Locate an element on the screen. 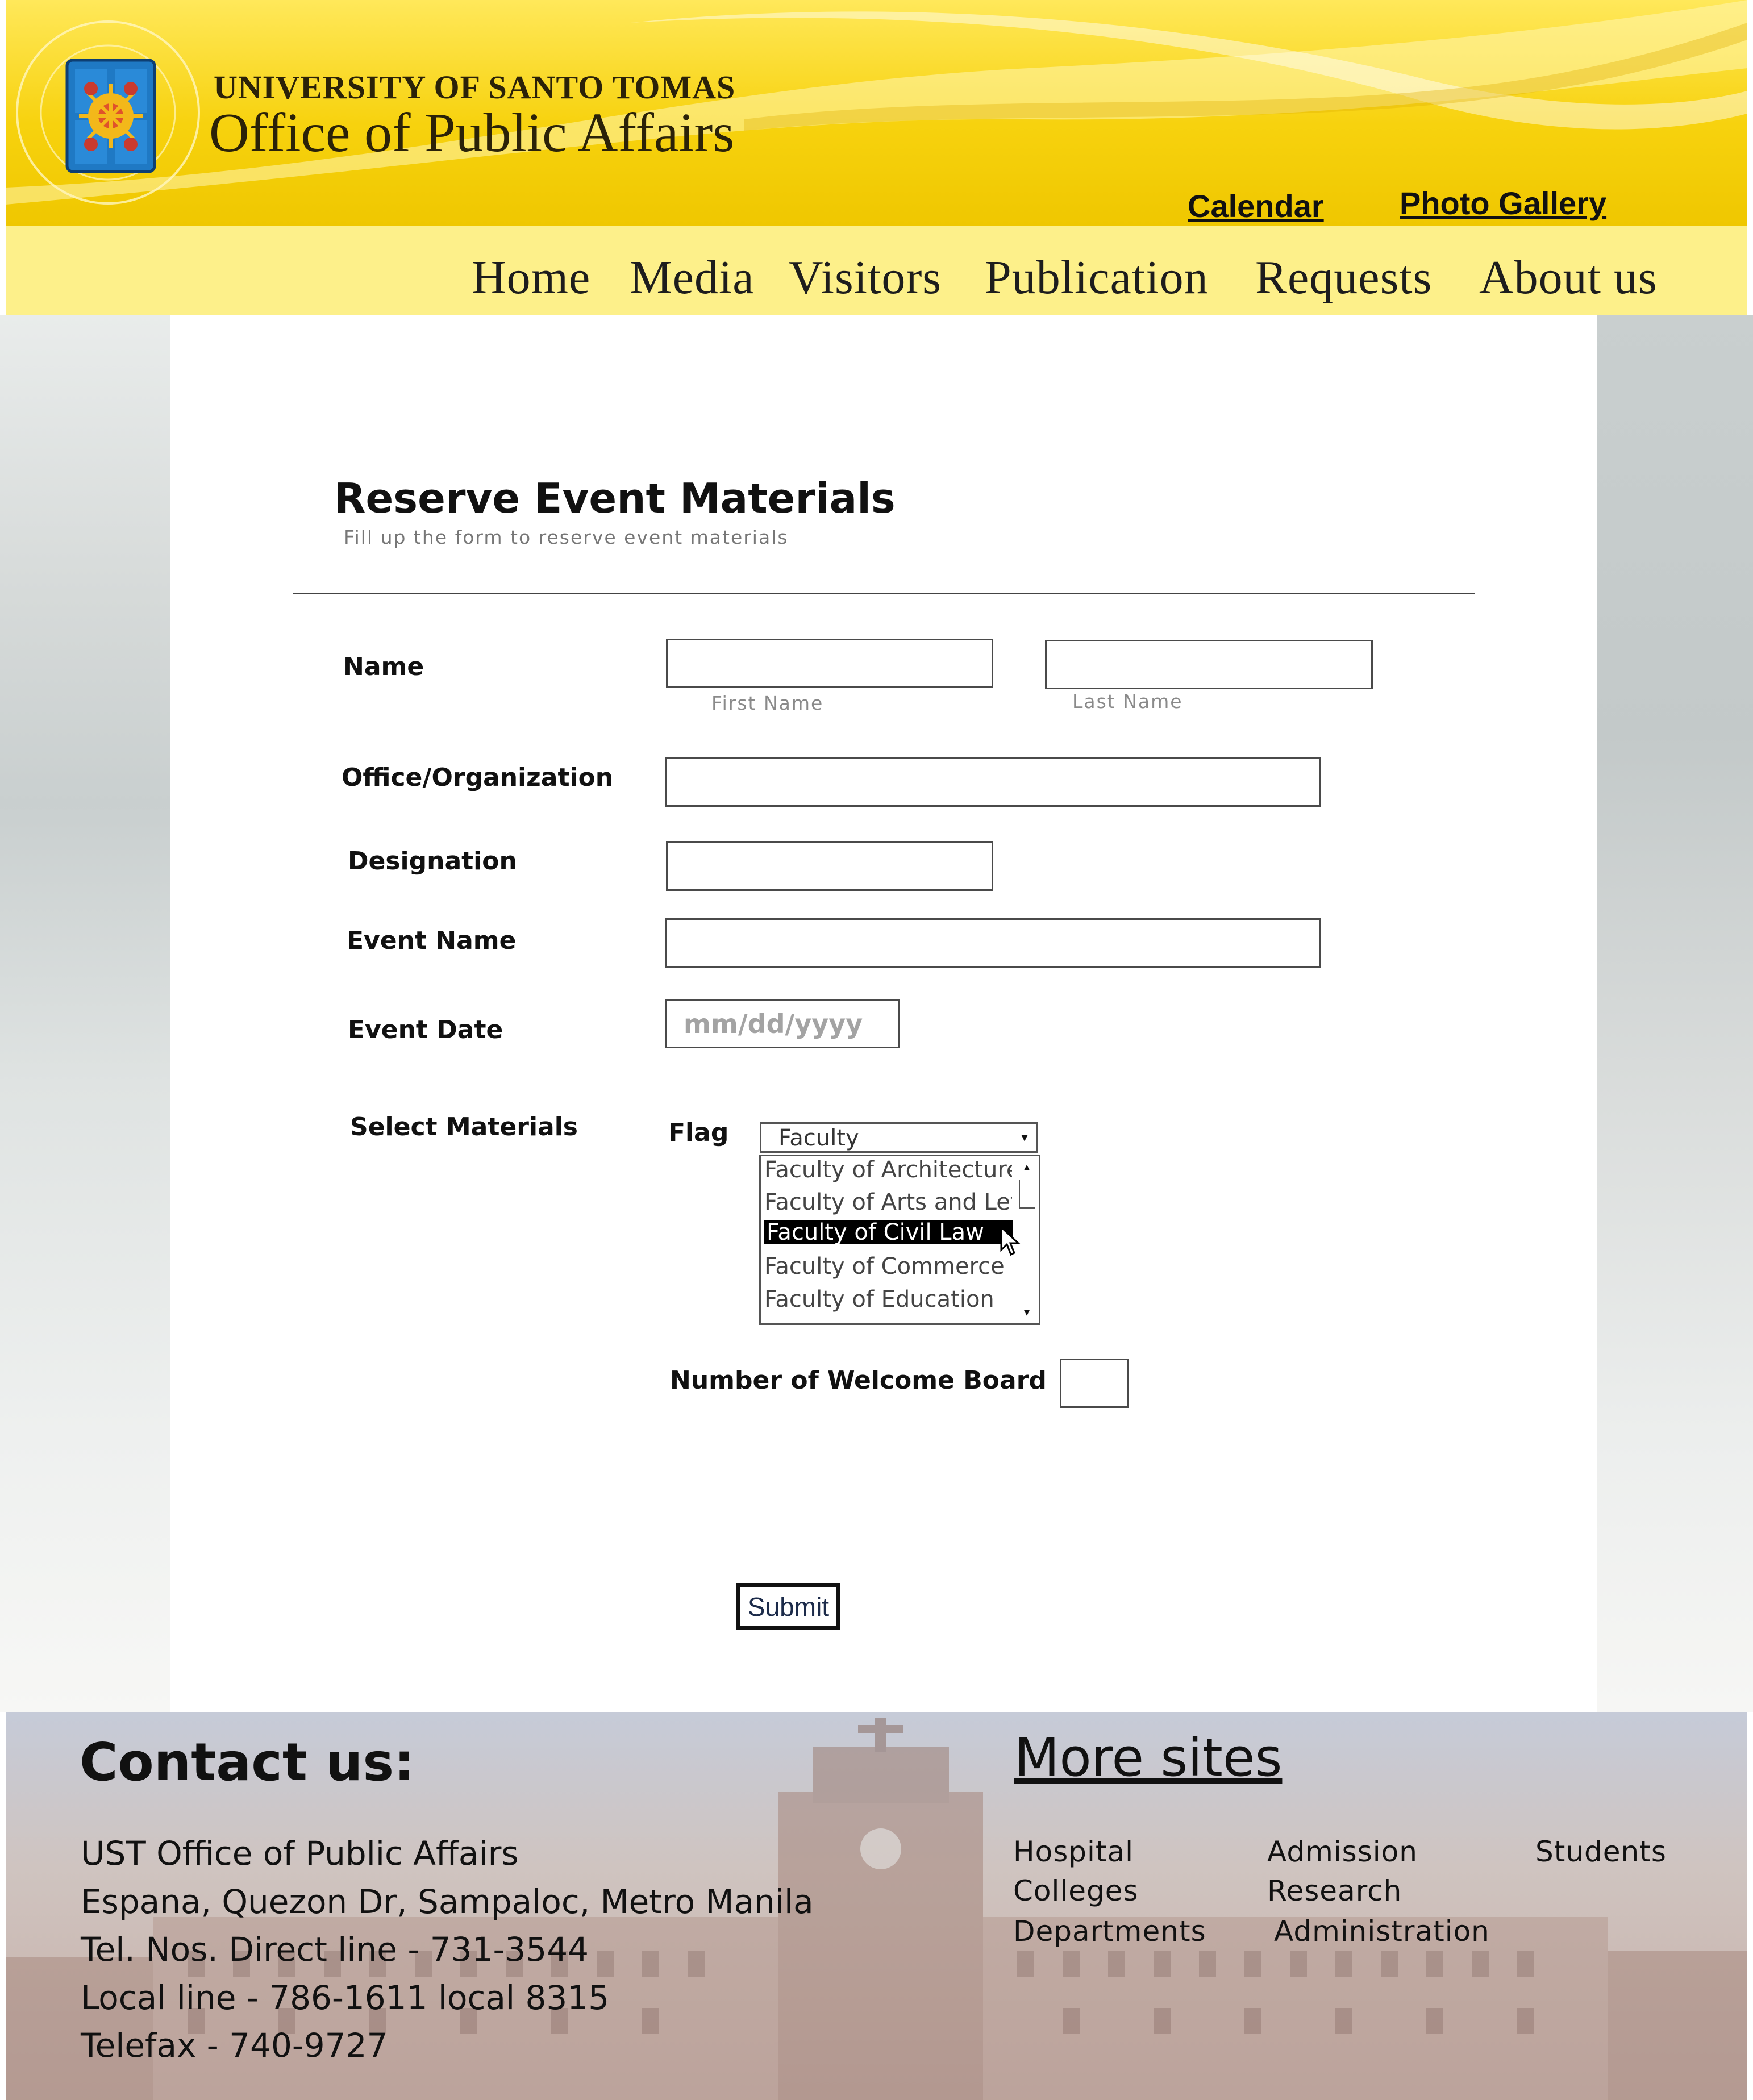 Image resolution: width=1753 pixels, height=2100 pixels. last-name-hint: Last Name is located at coordinates (1127, 702).